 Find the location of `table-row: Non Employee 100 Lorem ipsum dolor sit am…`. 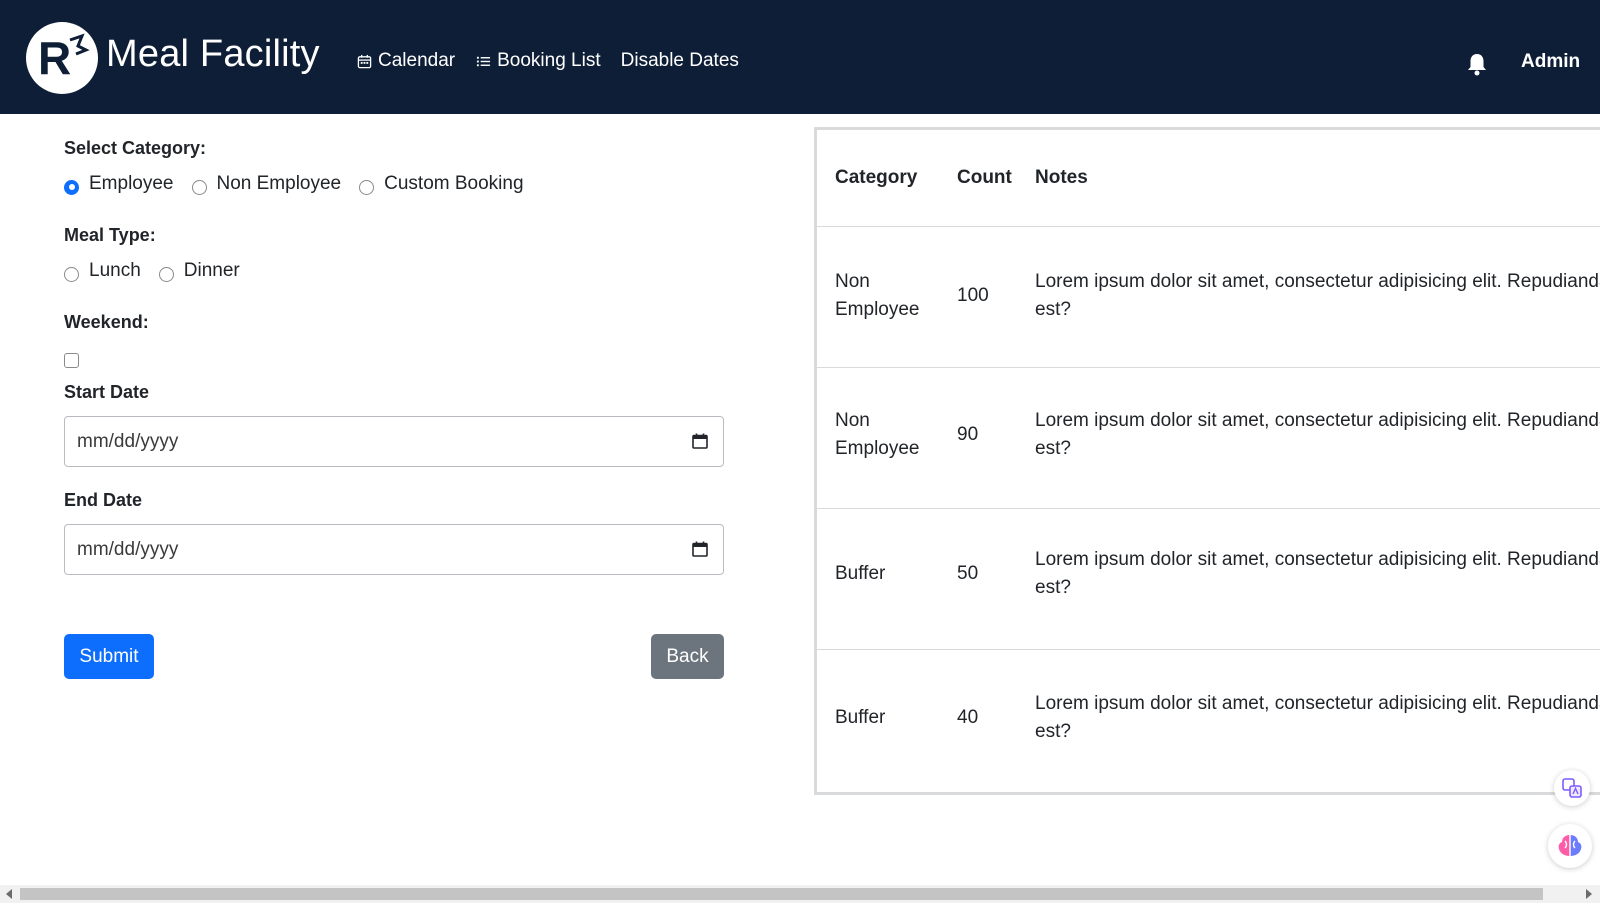

table-row: Non Employee 100 Lorem ipsum dolor sit am… is located at coordinates (1208, 297).